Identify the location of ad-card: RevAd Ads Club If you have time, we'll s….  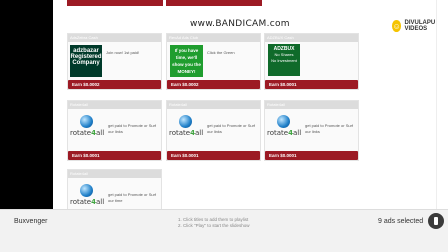
(213, 61).